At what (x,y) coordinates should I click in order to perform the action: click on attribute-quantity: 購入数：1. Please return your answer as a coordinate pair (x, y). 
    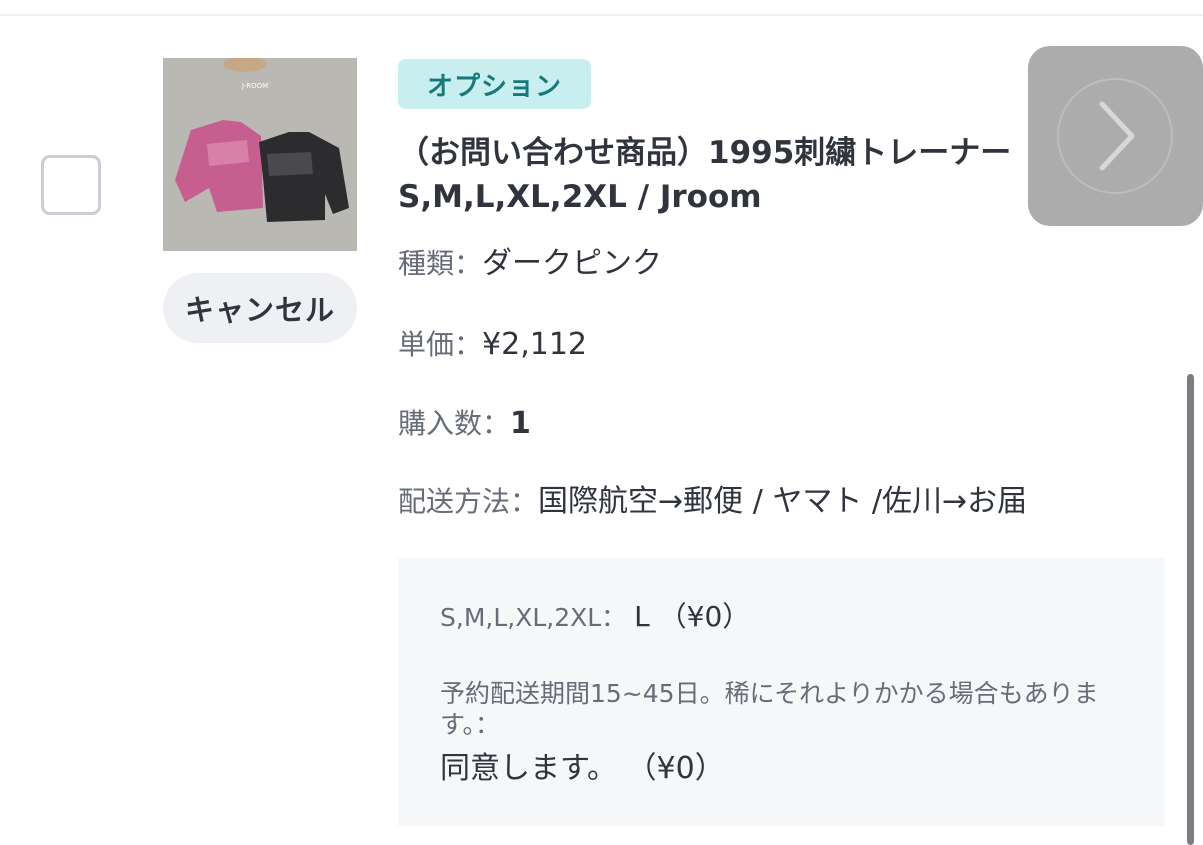
    Looking at the image, I should click on (464, 424).